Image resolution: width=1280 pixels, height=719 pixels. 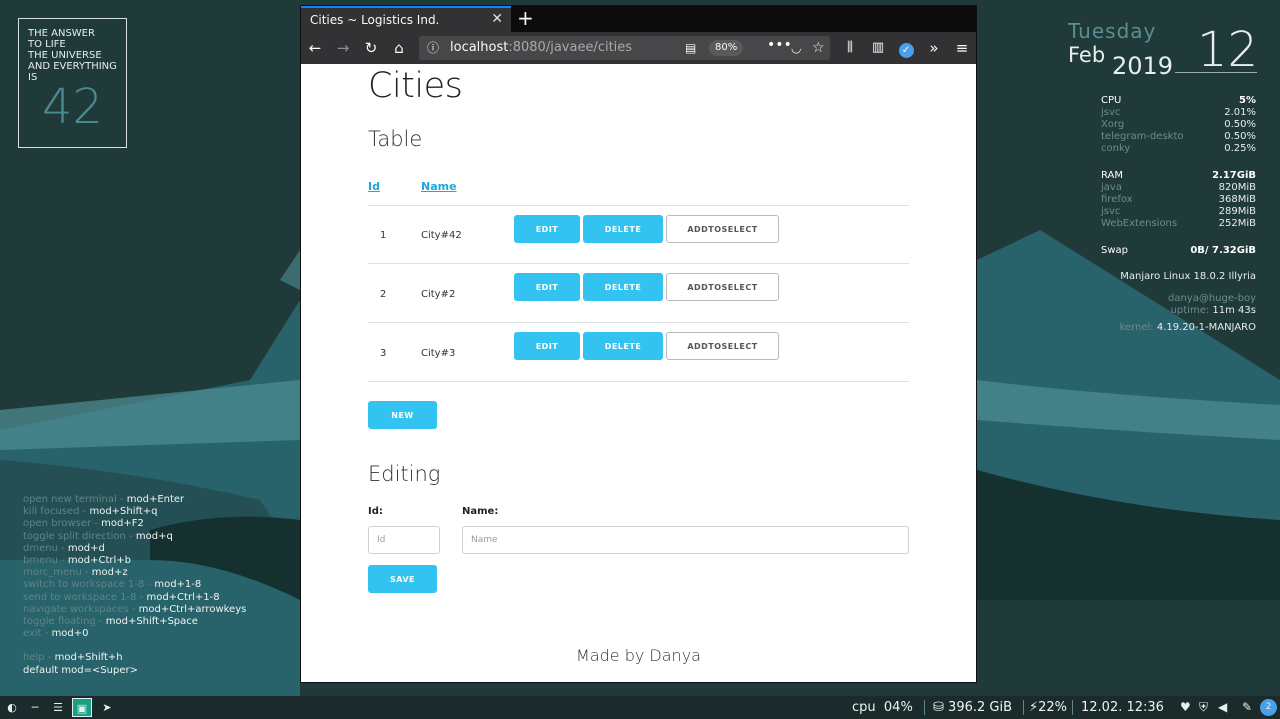 I want to click on forward-icon: →, so click(x=343, y=48).